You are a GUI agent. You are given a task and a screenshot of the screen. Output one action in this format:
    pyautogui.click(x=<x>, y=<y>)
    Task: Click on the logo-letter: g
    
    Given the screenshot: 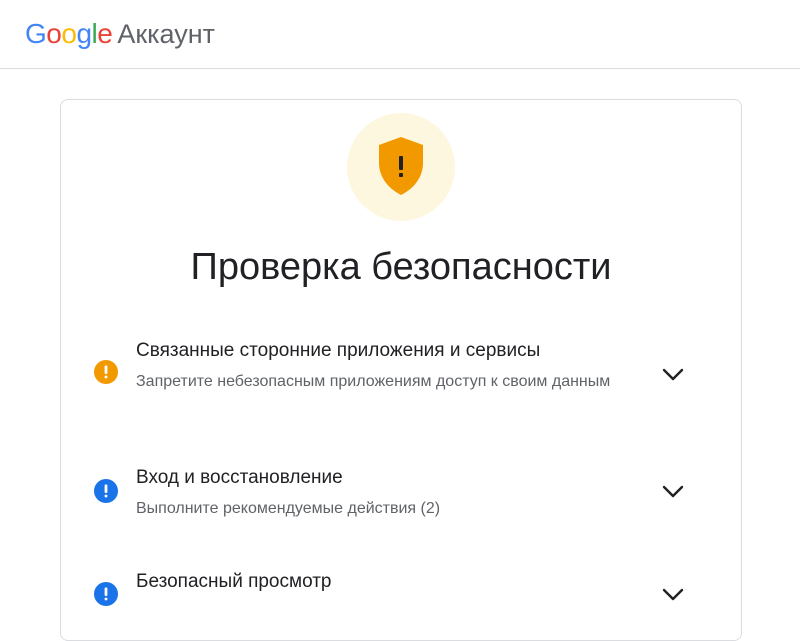 What is the action you would take?
    pyautogui.click(x=84, y=33)
    